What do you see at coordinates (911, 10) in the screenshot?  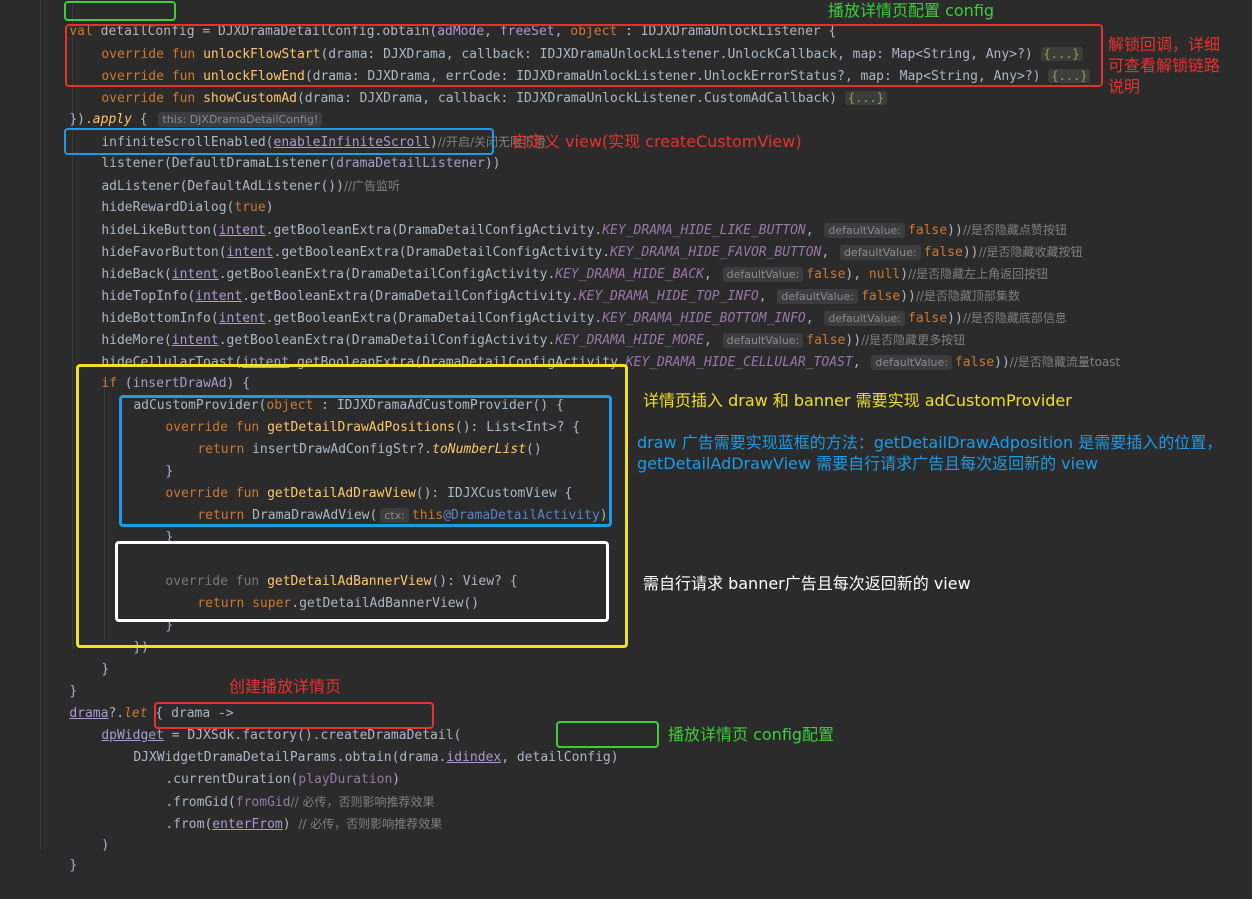 I see `note-config: 播放详情页配置 config` at bounding box center [911, 10].